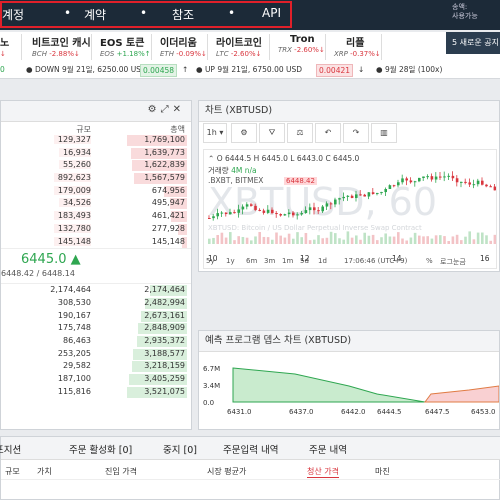  What do you see at coordinates (96, 165) in the screenshot?
I see `orderbook-row: 55,260 1,622,839` at bounding box center [96, 165].